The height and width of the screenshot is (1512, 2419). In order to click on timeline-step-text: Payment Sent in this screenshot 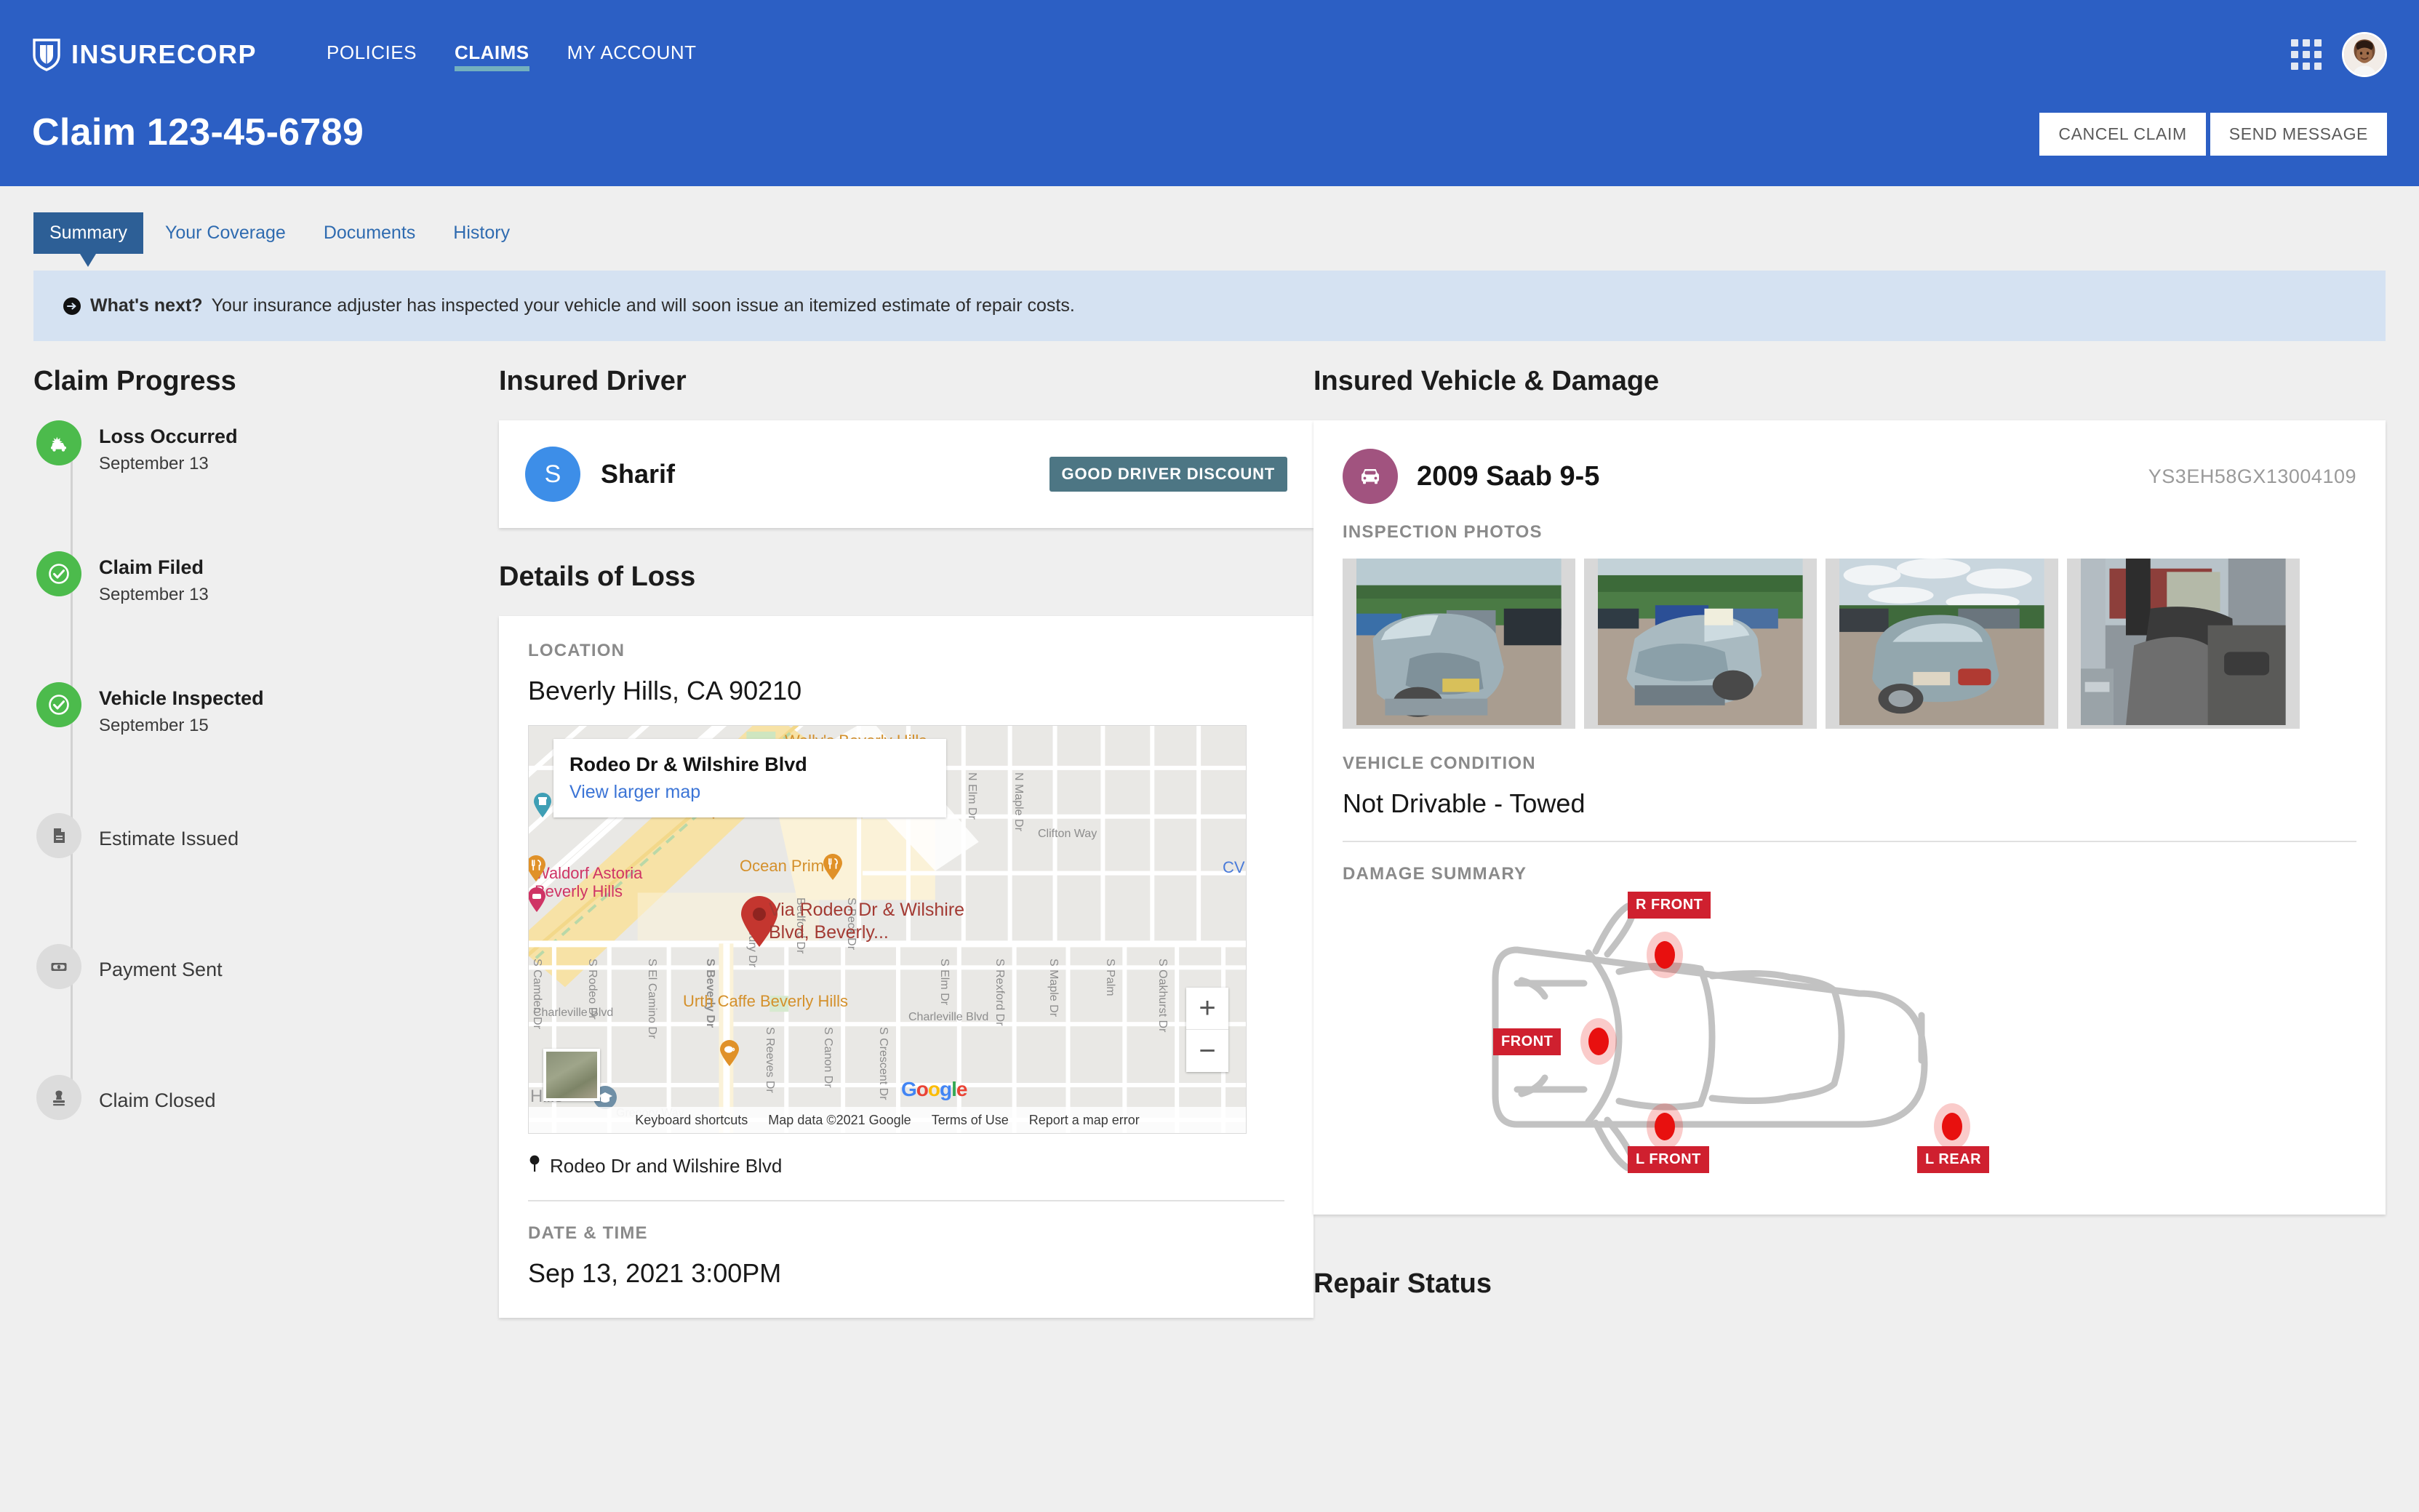, I will do `click(161, 963)`.